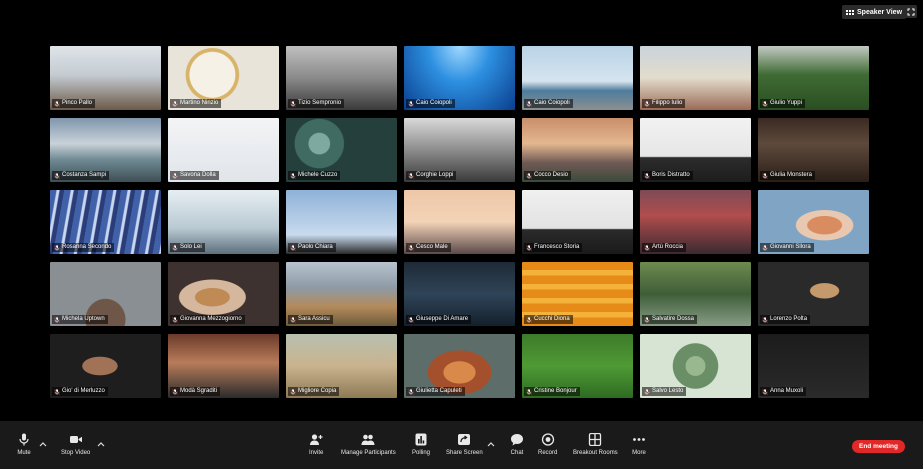  What do you see at coordinates (223, 78) in the screenshot?
I see `participant-tile: Martino Ninzio` at bounding box center [223, 78].